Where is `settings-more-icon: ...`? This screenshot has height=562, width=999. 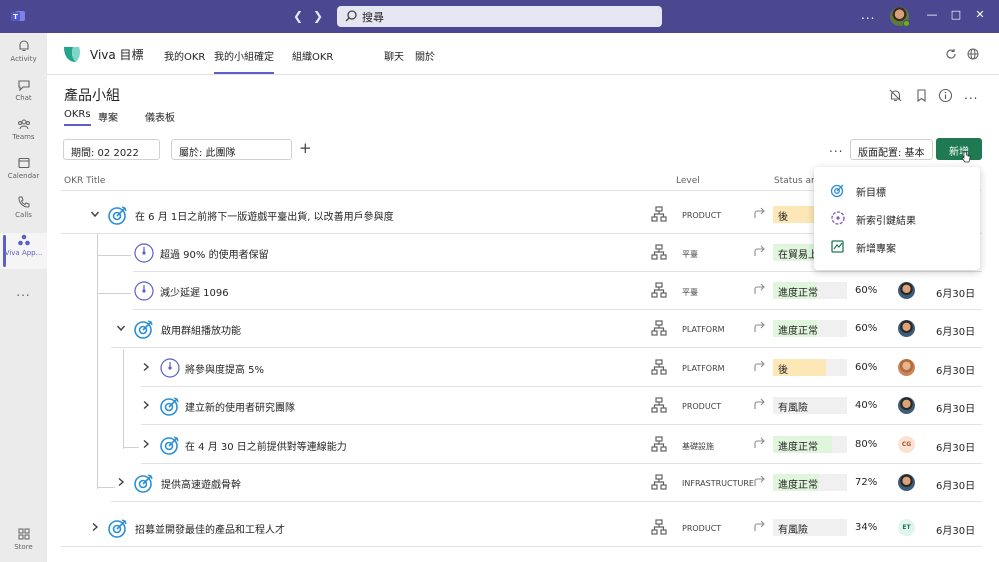 settings-more-icon: ... is located at coordinates (868, 15).